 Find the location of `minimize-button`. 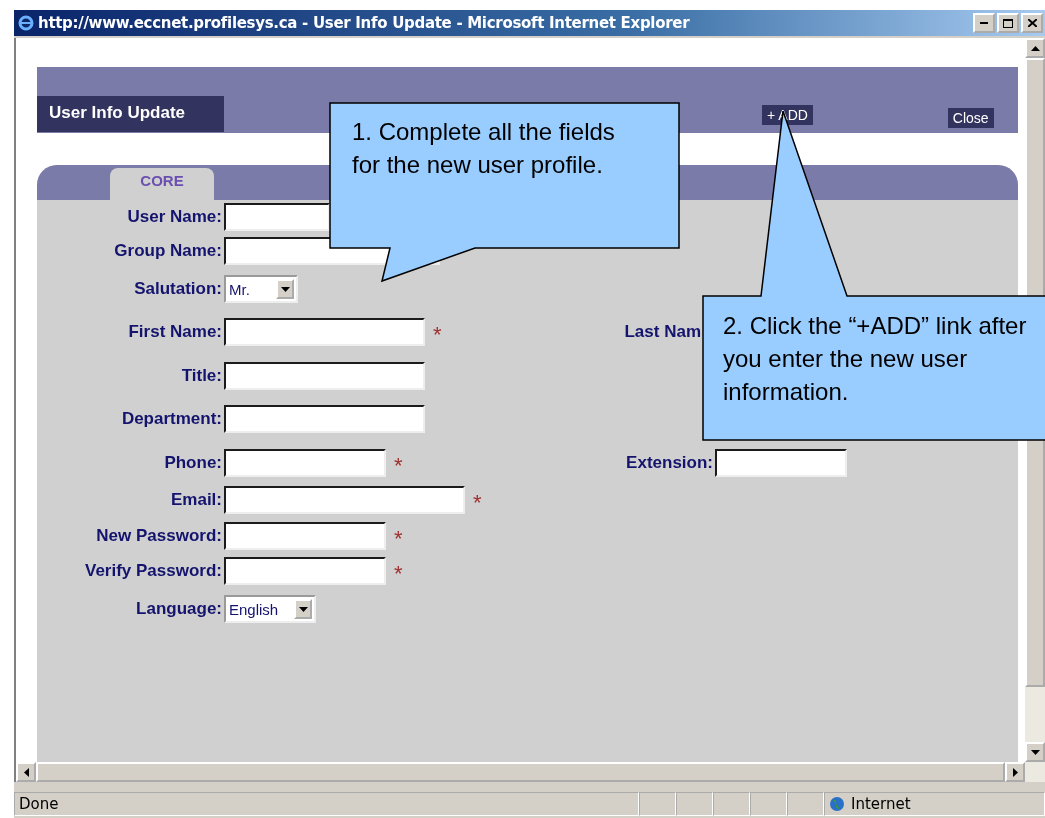

minimize-button is located at coordinates (984, 23).